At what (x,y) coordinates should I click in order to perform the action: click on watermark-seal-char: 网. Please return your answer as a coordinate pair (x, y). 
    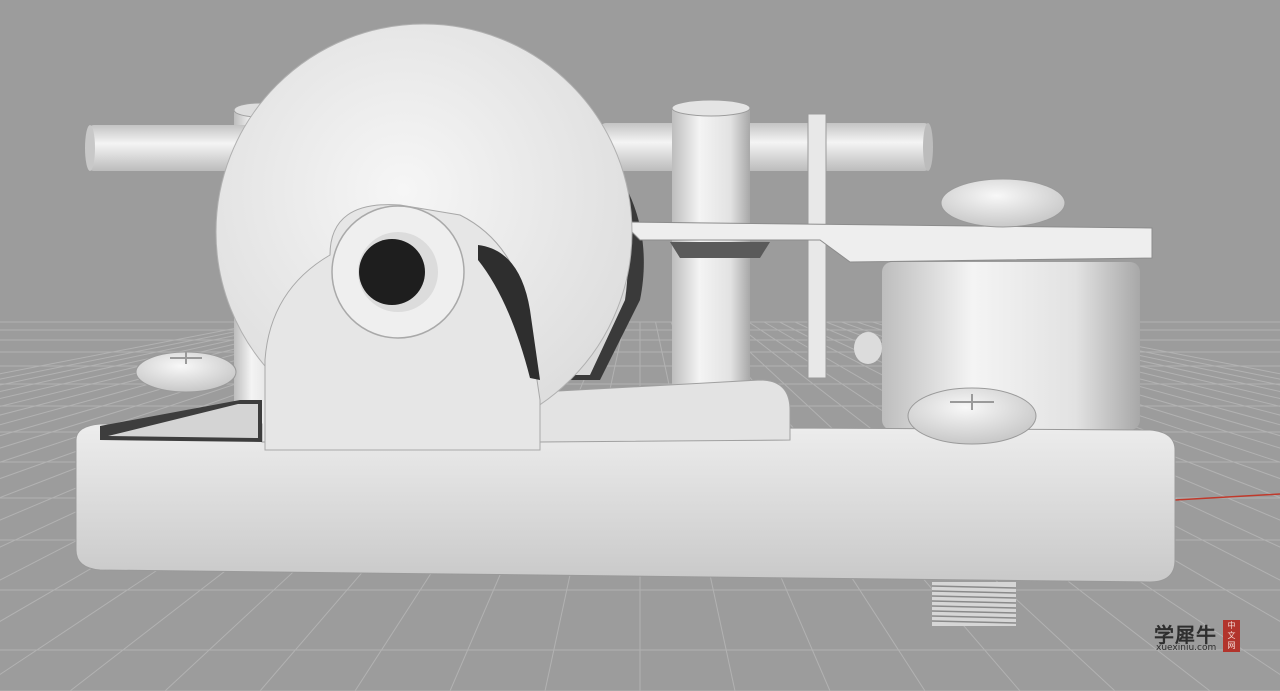
    Looking at the image, I should click on (1231, 645).